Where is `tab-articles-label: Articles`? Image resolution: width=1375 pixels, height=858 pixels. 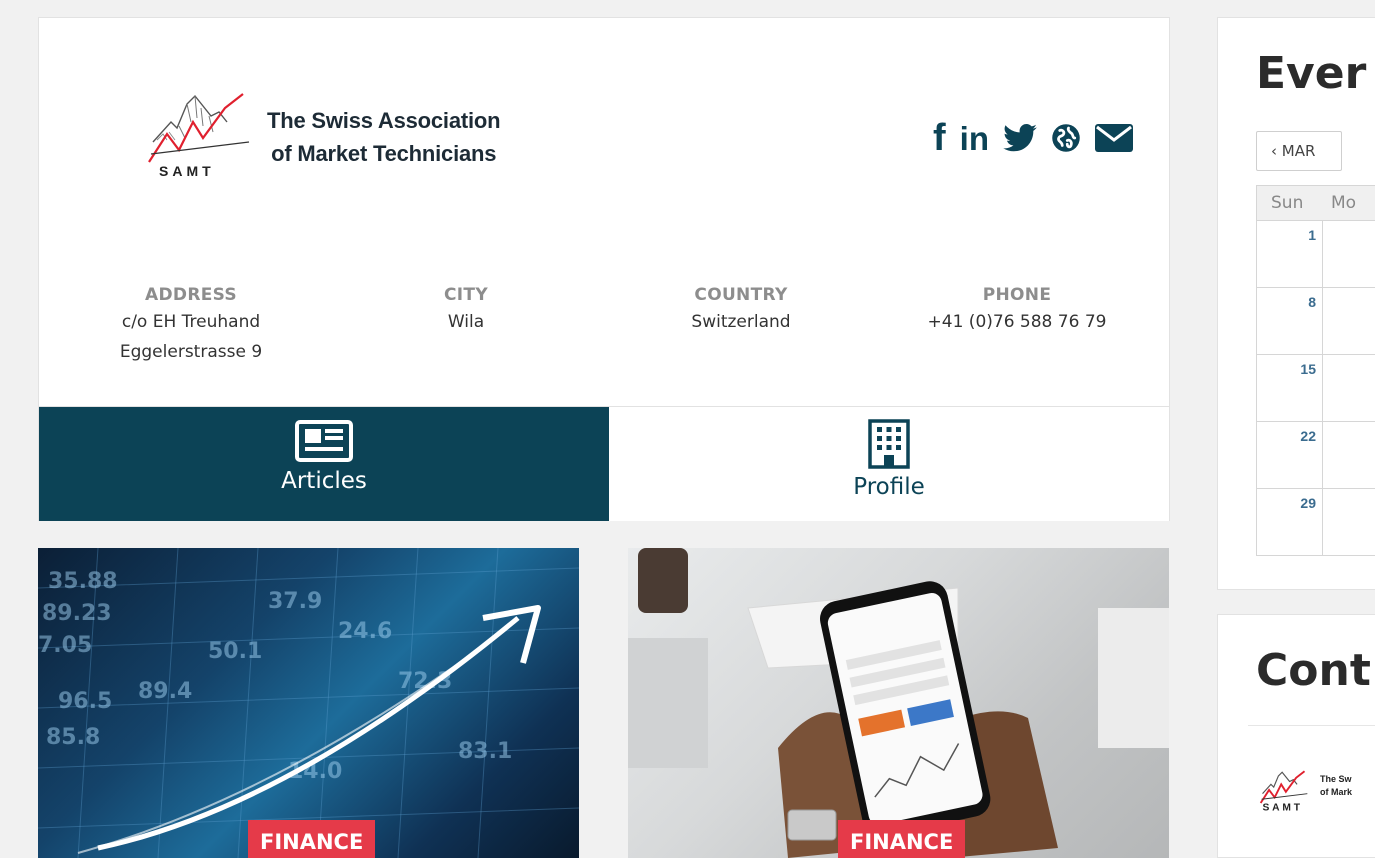 tab-articles-label: Articles is located at coordinates (324, 481).